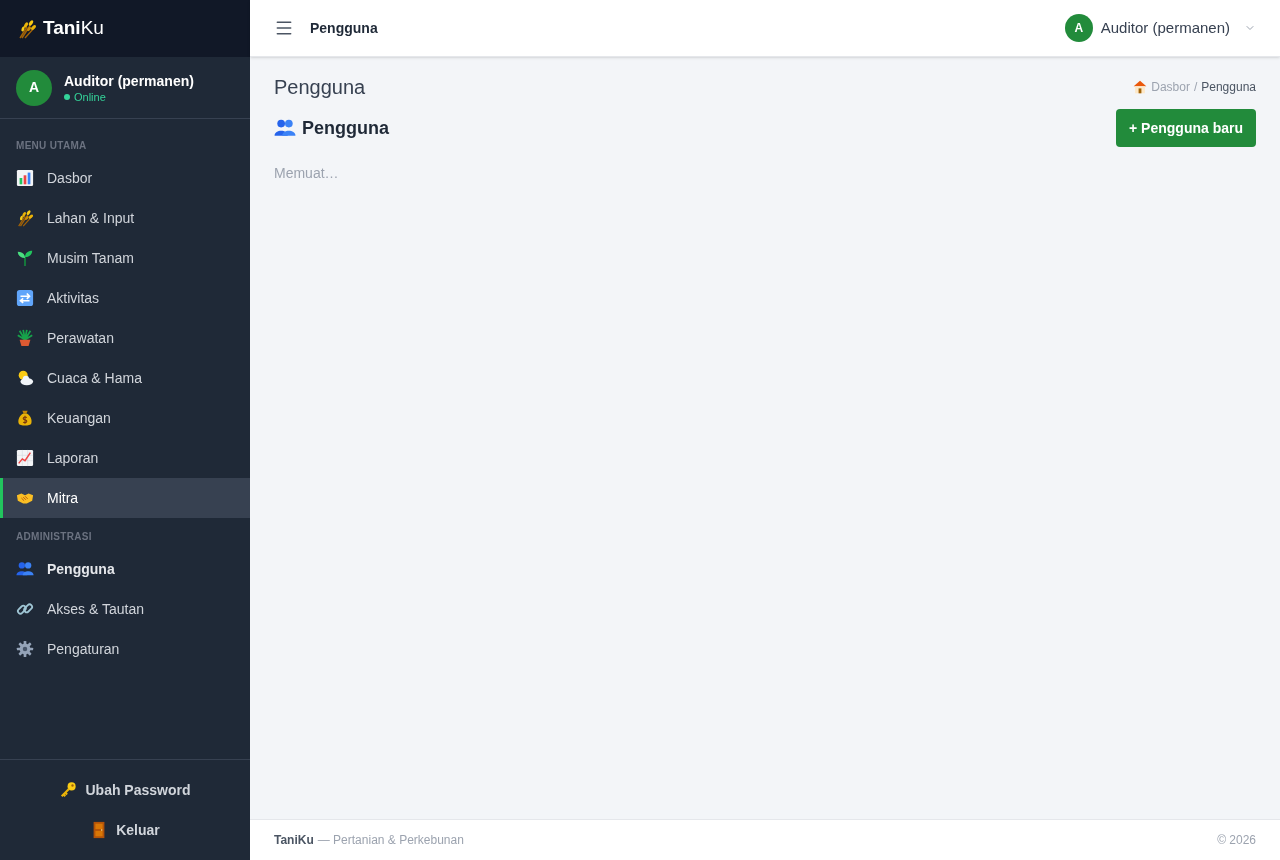 The image size is (1280, 860). I want to click on user-menu-button: A Auditor (permanen), so click(1160, 28).